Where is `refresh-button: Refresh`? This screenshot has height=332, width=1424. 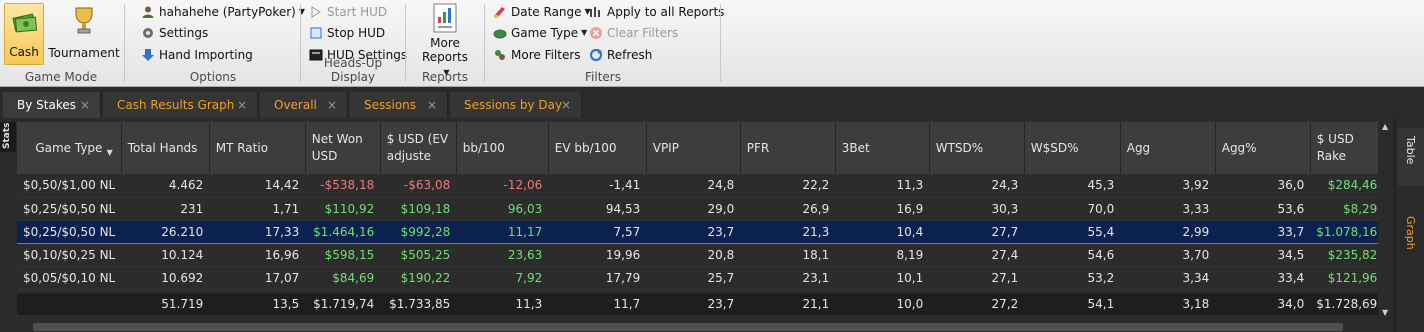 refresh-button: Refresh is located at coordinates (620, 54).